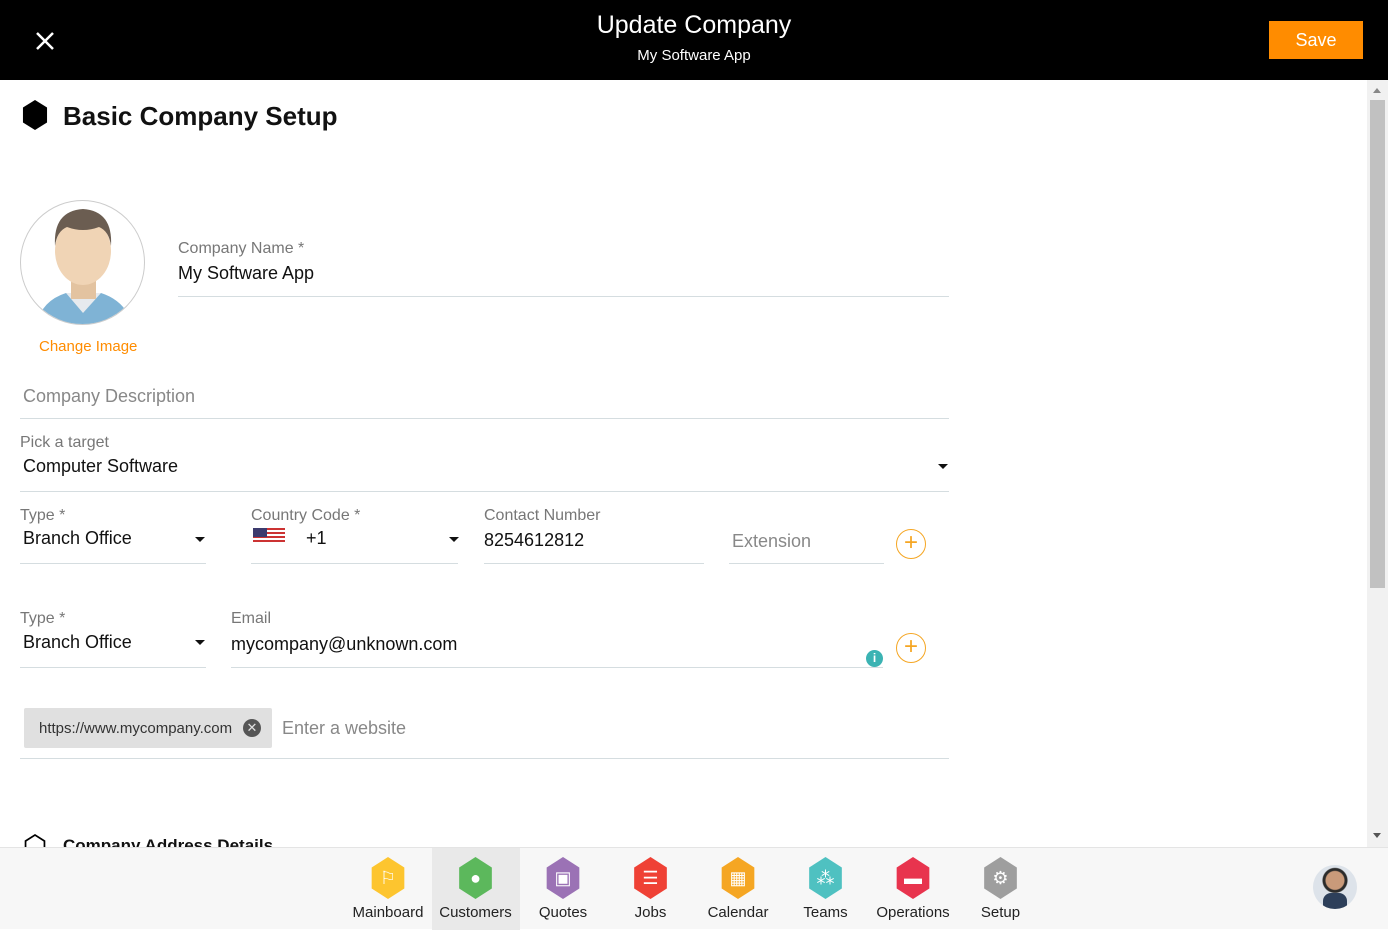 This screenshot has width=1388, height=930. What do you see at coordinates (825, 878) in the screenshot?
I see `teams-icon: ⁂` at bounding box center [825, 878].